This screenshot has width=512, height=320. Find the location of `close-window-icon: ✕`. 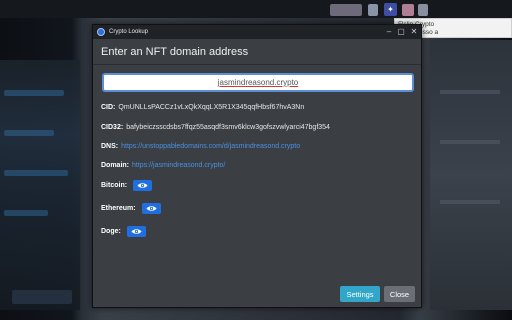

close-window-icon: ✕ is located at coordinates (414, 32).